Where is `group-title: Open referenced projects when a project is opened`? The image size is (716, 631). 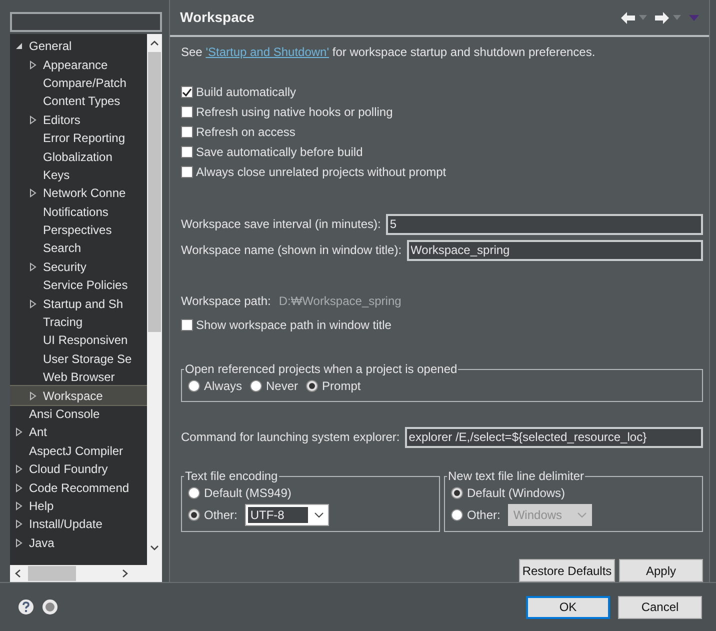
group-title: Open referenced projects when a project is opened is located at coordinates (321, 369).